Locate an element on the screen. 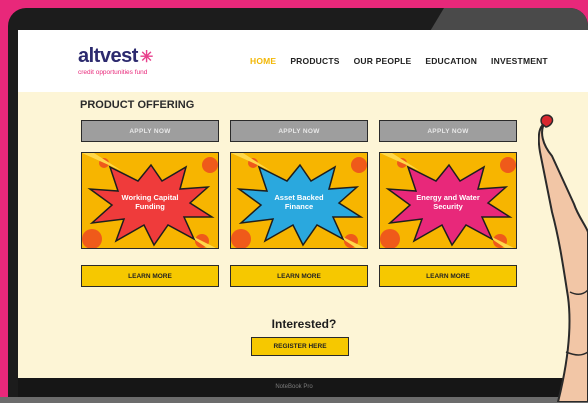 Image resolution: width=588 pixels, height=403 pixels. product-card-working-capital: Working Capital Funding is located at coordinates (150, 200).